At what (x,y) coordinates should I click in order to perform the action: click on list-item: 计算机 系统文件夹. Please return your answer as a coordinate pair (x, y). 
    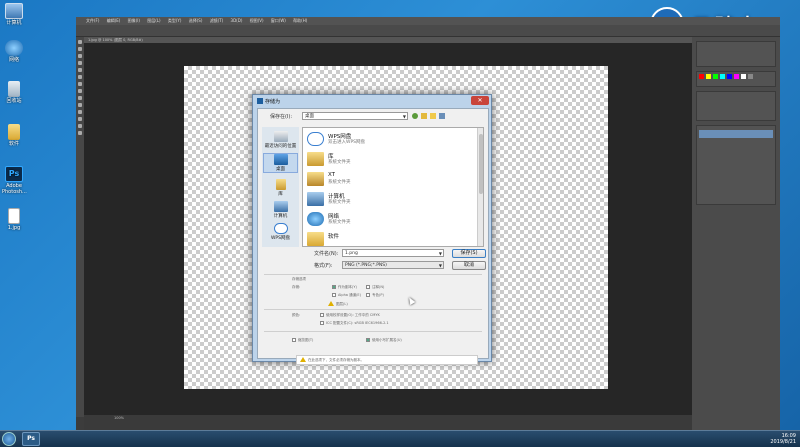
    Looking at the image, I should click on (390, 199).